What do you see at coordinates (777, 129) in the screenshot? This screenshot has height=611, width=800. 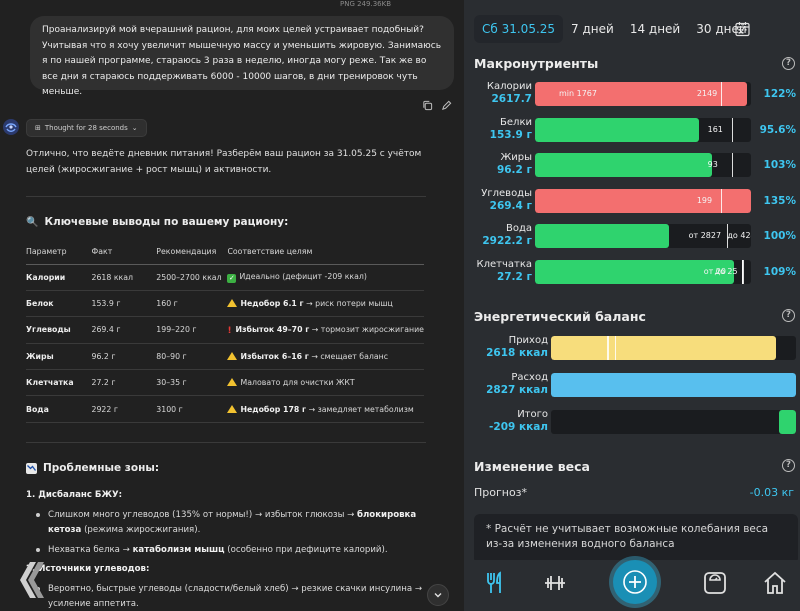 I see `macro-percent: 95.6%` at bounding box center [777, 129].